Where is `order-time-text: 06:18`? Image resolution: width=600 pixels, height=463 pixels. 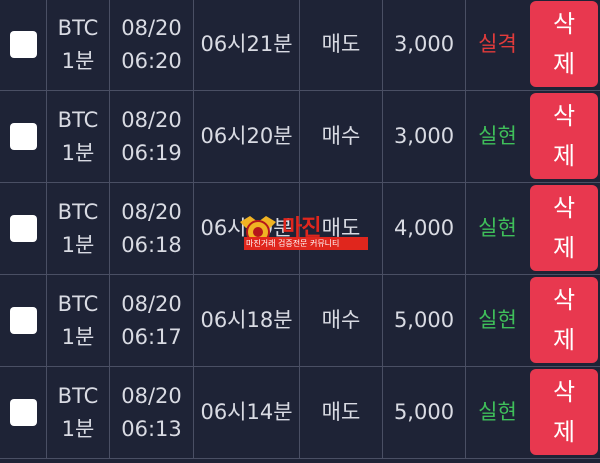
order-time-text: 06:18 is located at coordinates (151, 244).